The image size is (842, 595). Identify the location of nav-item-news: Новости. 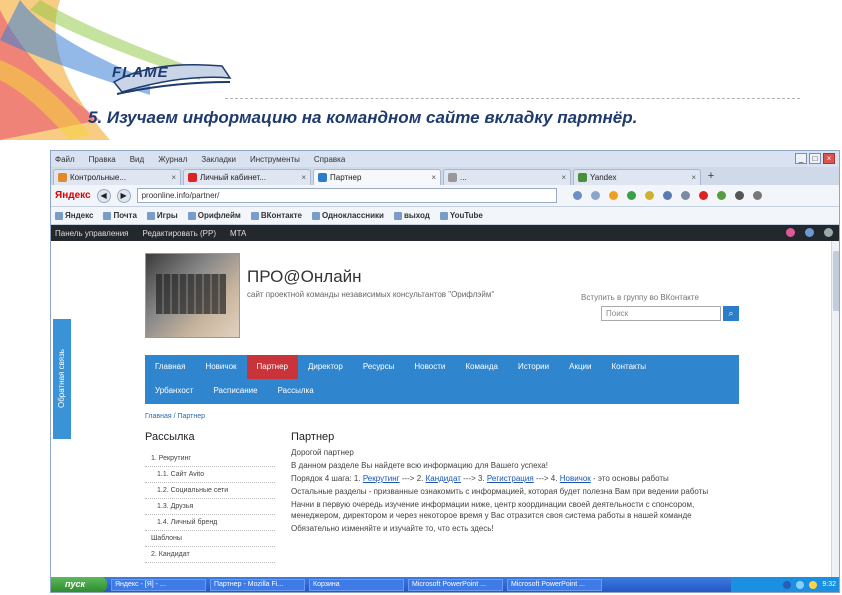
(429, 367).